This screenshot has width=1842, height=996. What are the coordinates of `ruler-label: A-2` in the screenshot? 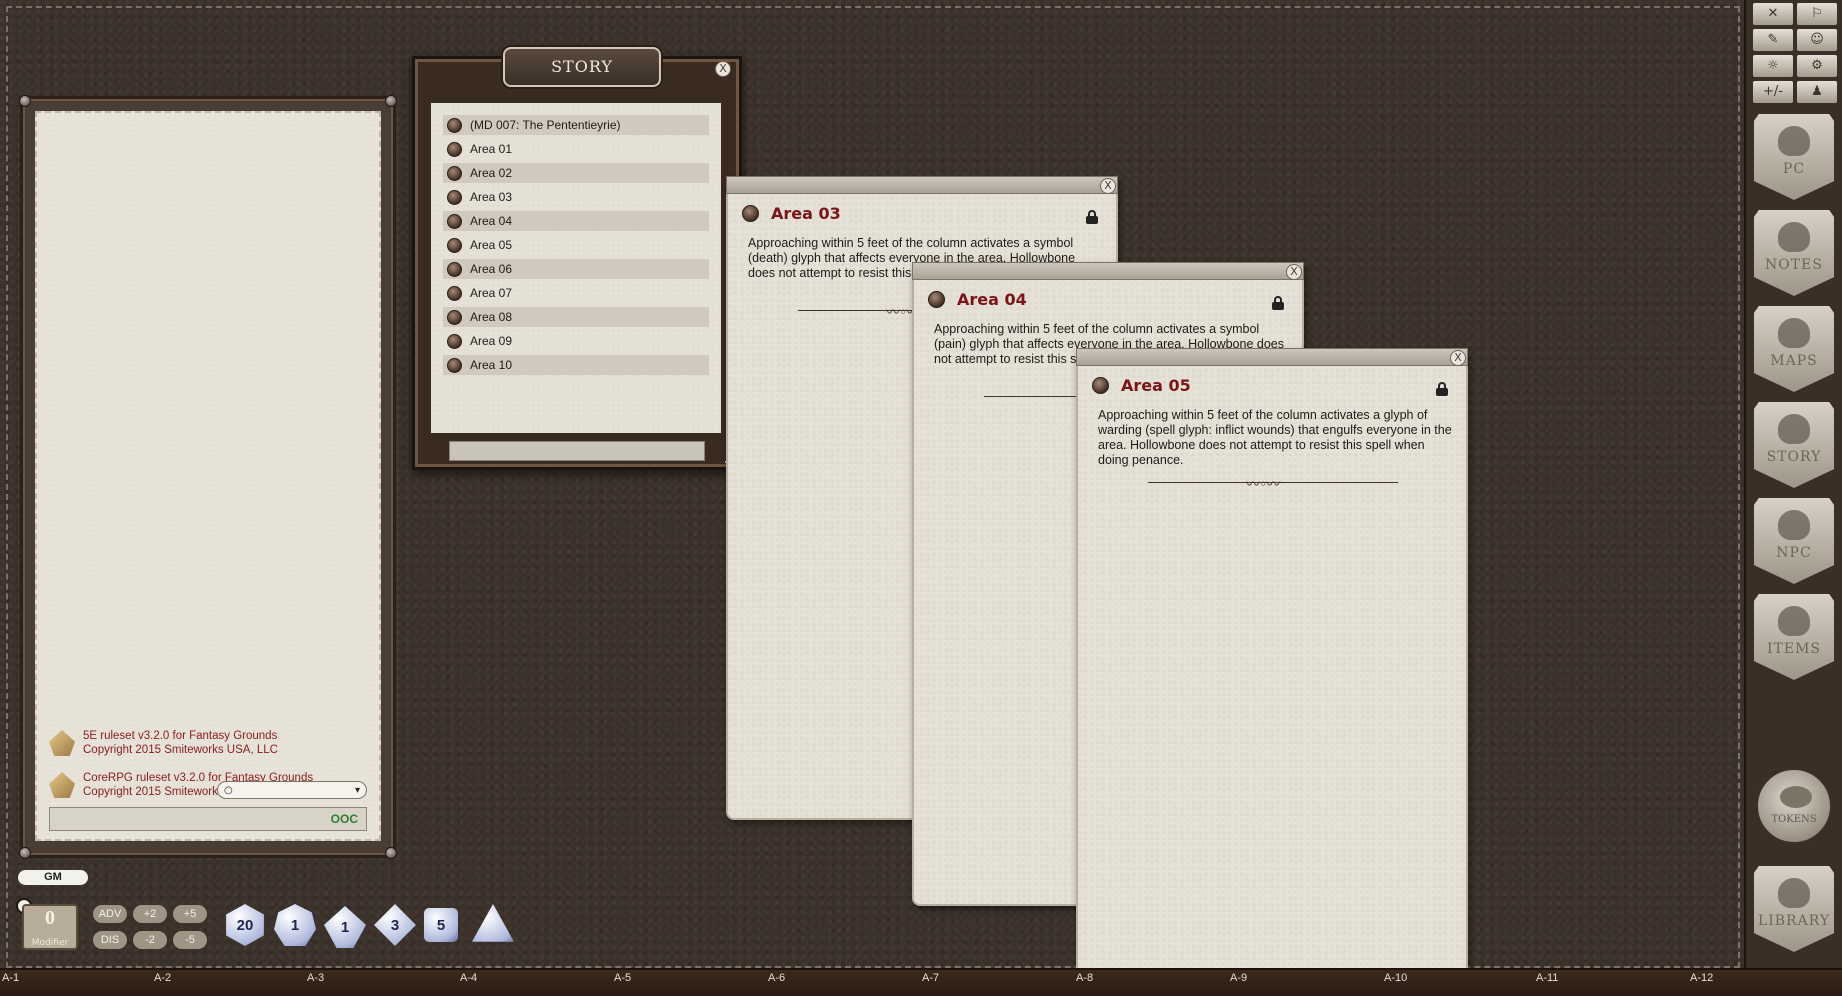 It's located at (163, 978).